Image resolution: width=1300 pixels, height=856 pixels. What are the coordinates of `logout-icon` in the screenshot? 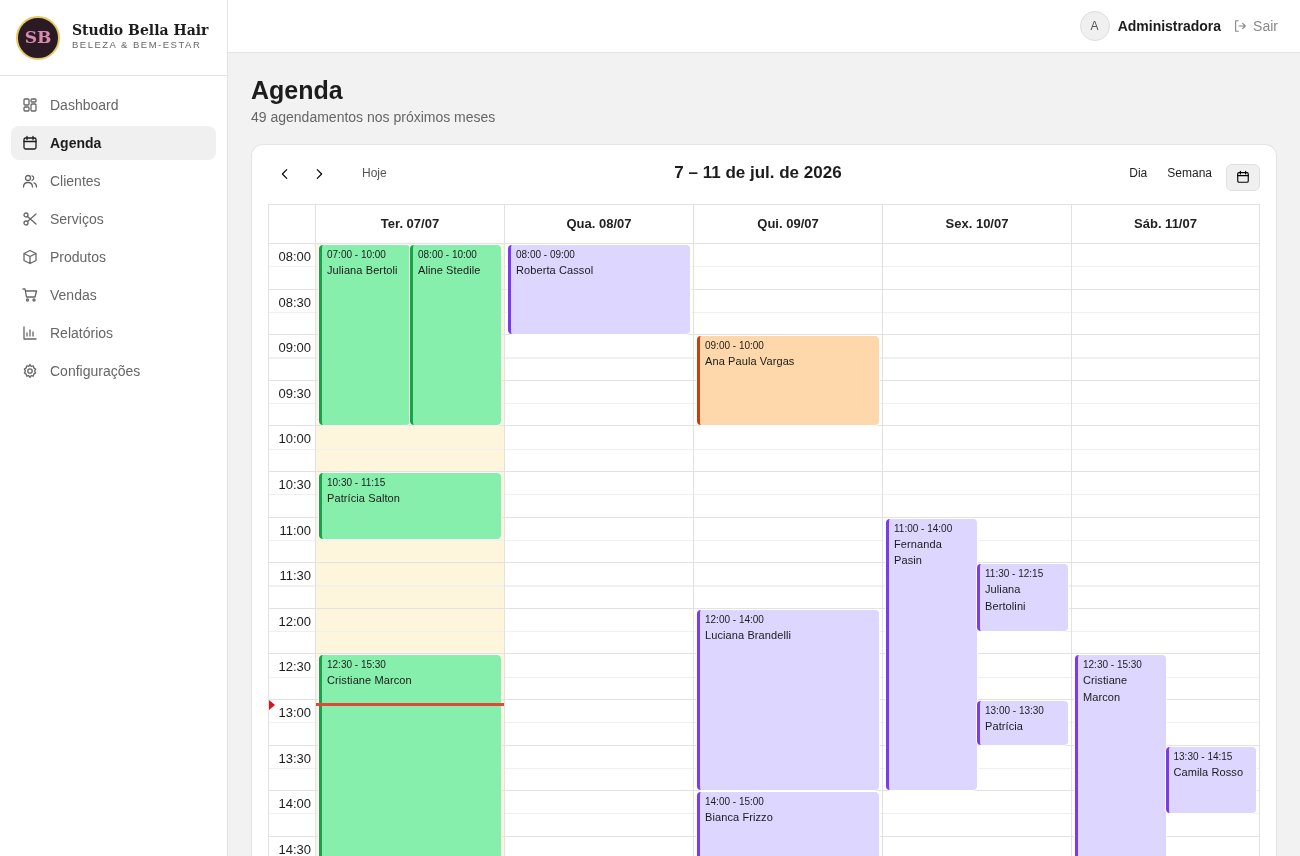 It's located at (1240, 26).